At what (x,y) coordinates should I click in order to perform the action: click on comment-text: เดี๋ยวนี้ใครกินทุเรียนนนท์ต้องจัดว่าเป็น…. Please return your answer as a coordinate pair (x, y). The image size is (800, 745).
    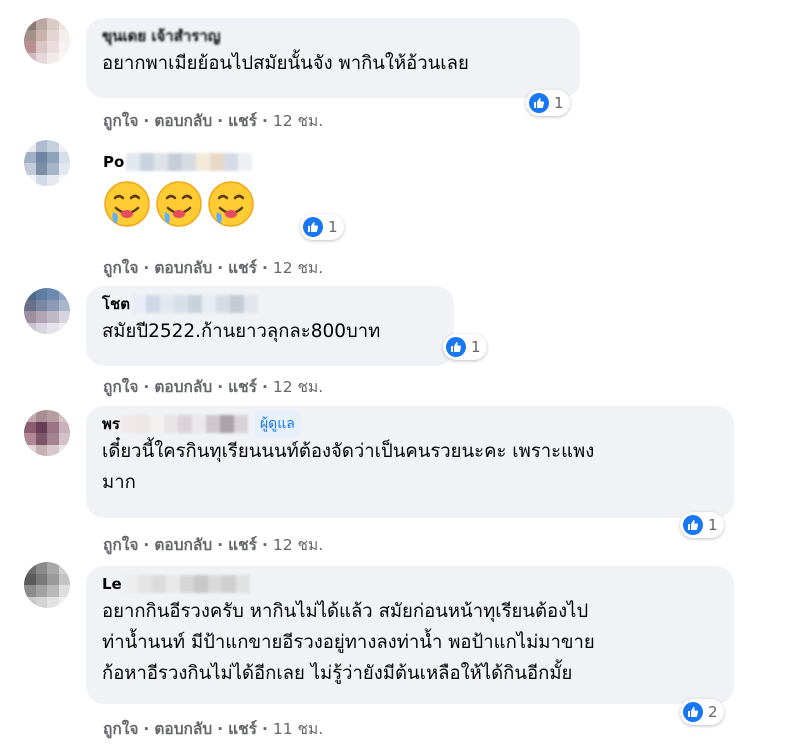
    Looking at the image, I should click on (411, 467).